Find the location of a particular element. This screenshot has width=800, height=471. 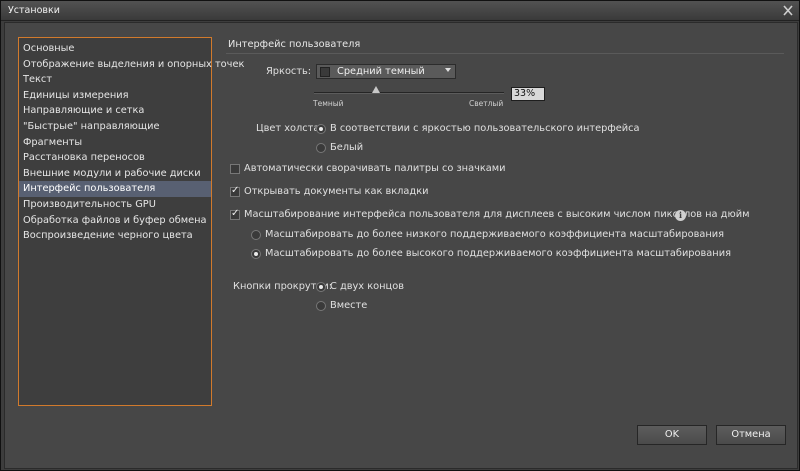

scale-higher-radio is located at coordinates (256, 254).